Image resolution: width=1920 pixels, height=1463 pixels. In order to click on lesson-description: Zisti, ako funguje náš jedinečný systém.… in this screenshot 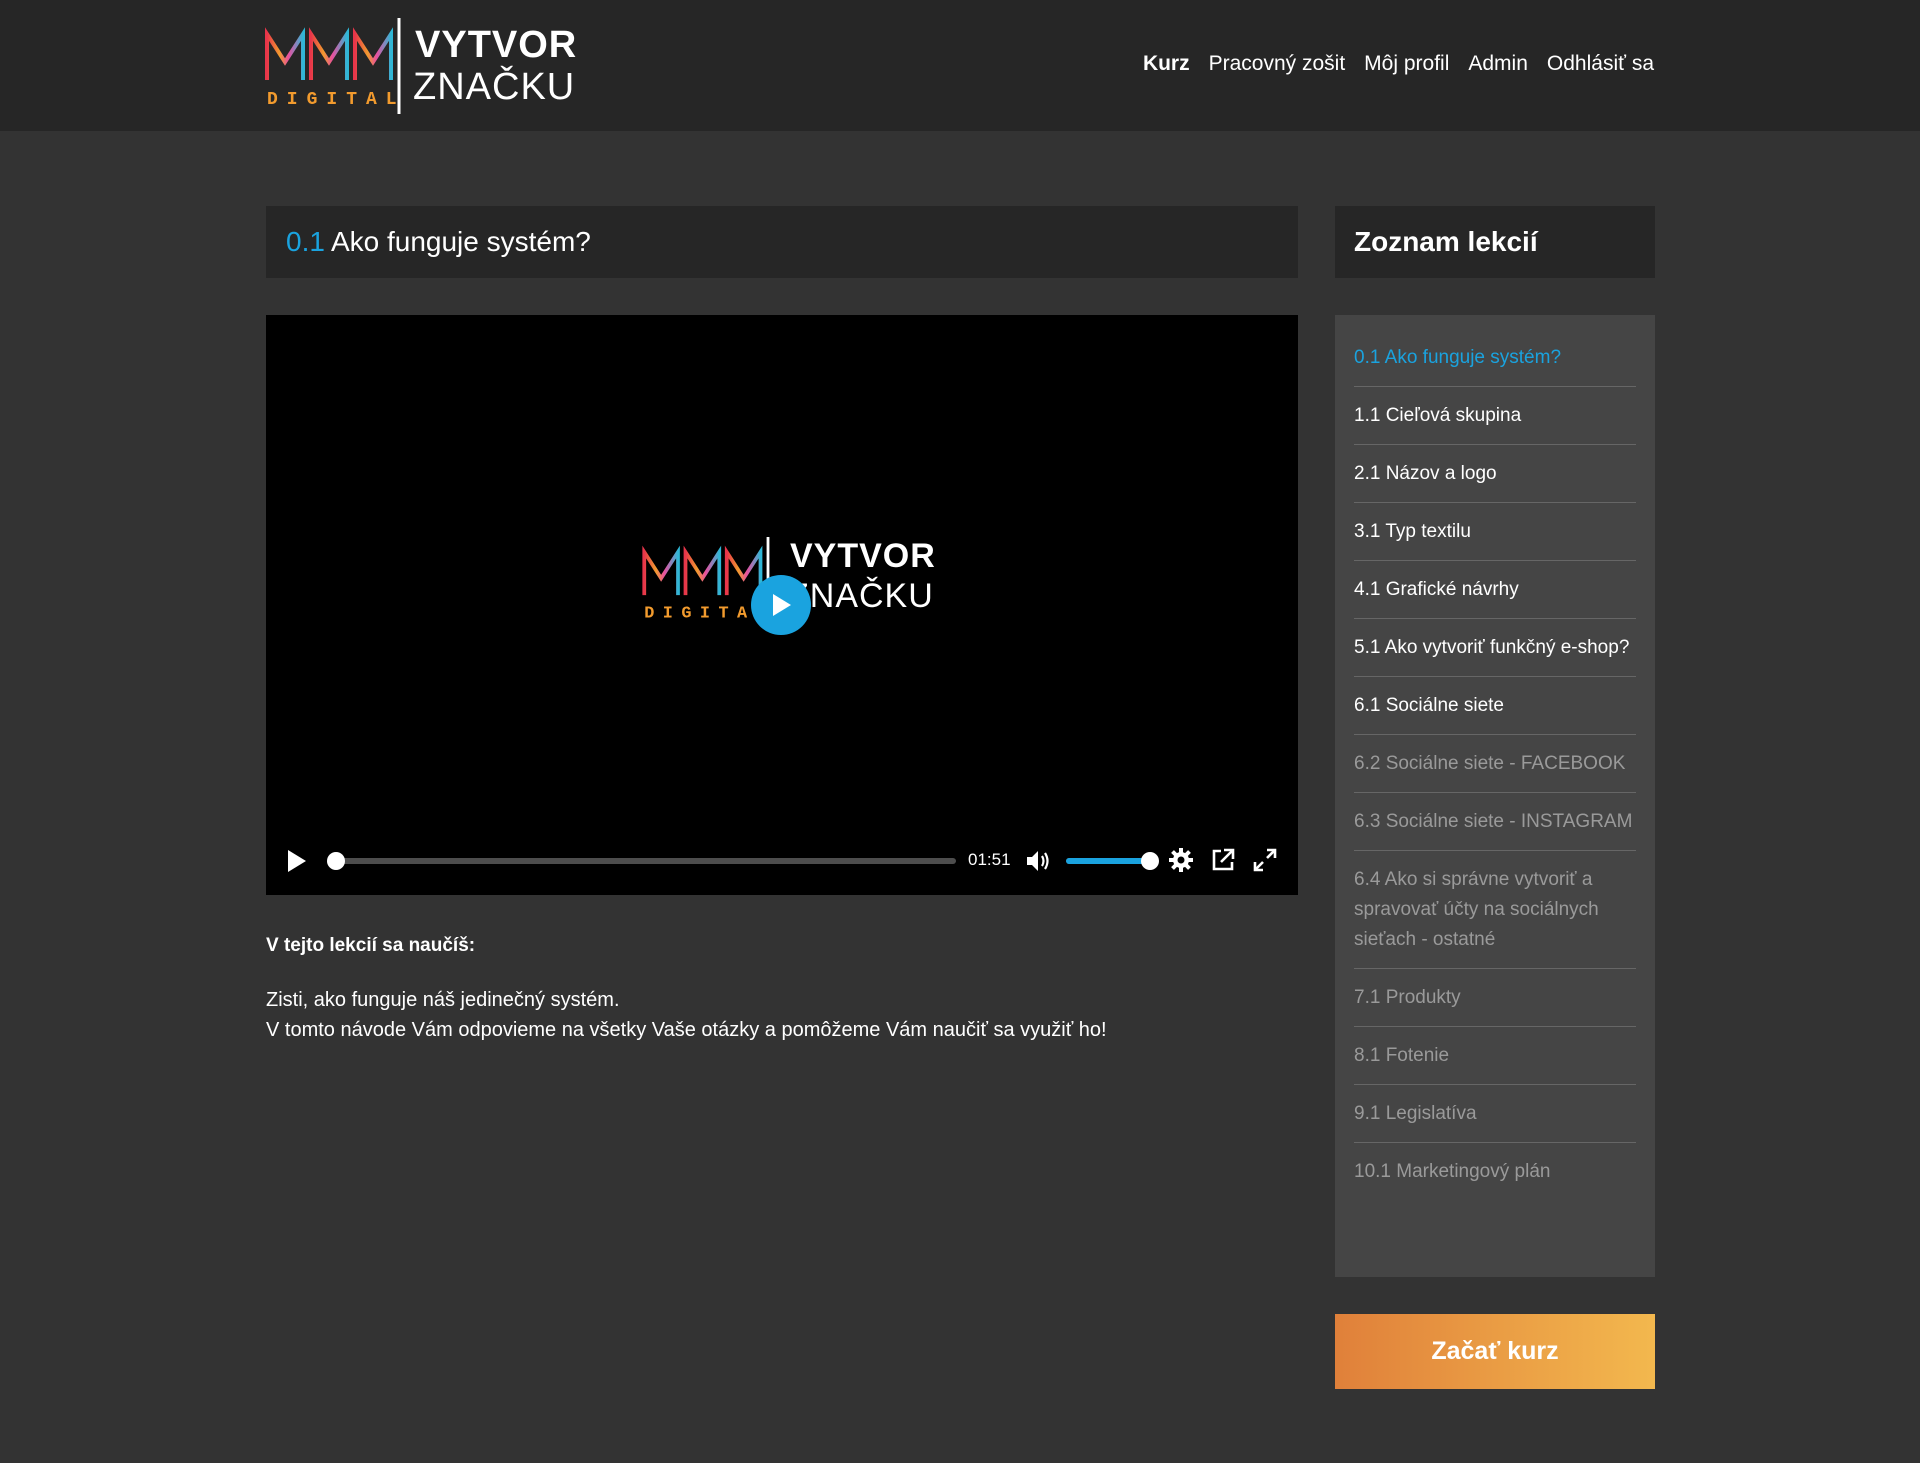, I will do `click(686, 1015)`.